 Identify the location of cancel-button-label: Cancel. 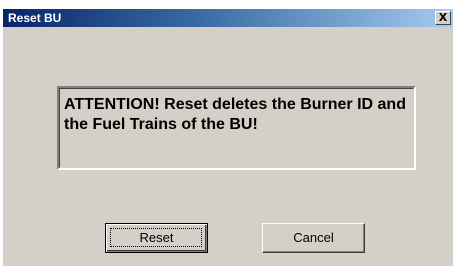
(313, 237).